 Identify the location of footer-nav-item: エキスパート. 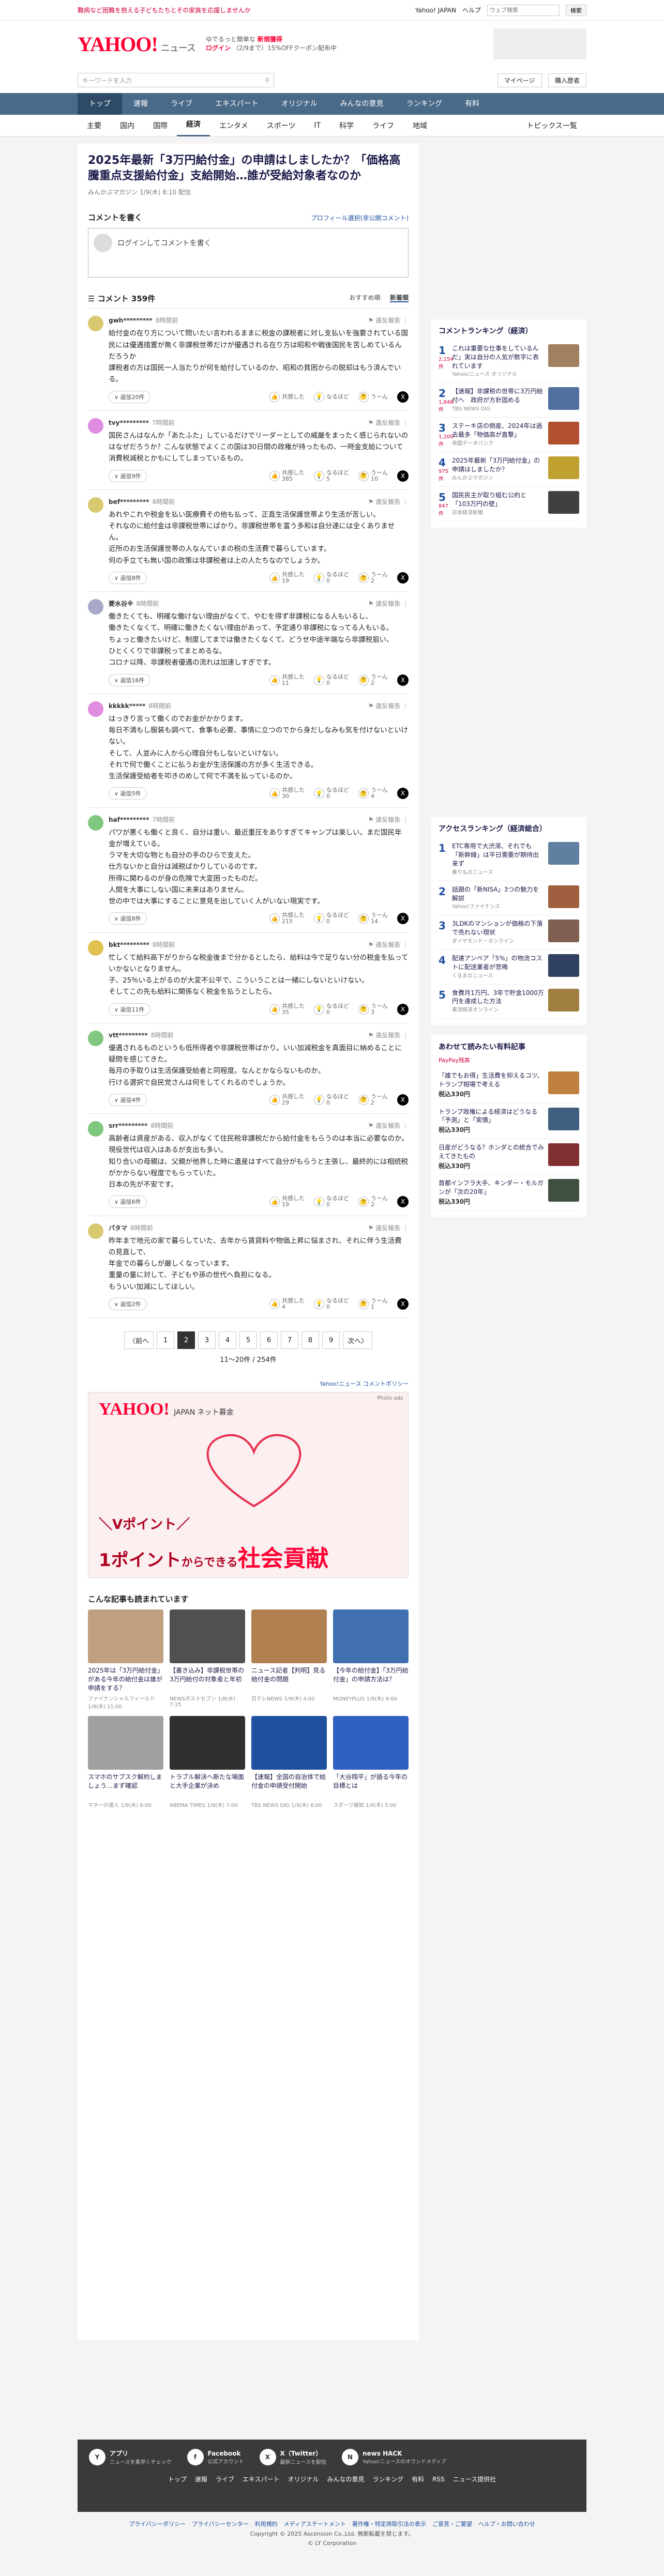
(261, 2479).